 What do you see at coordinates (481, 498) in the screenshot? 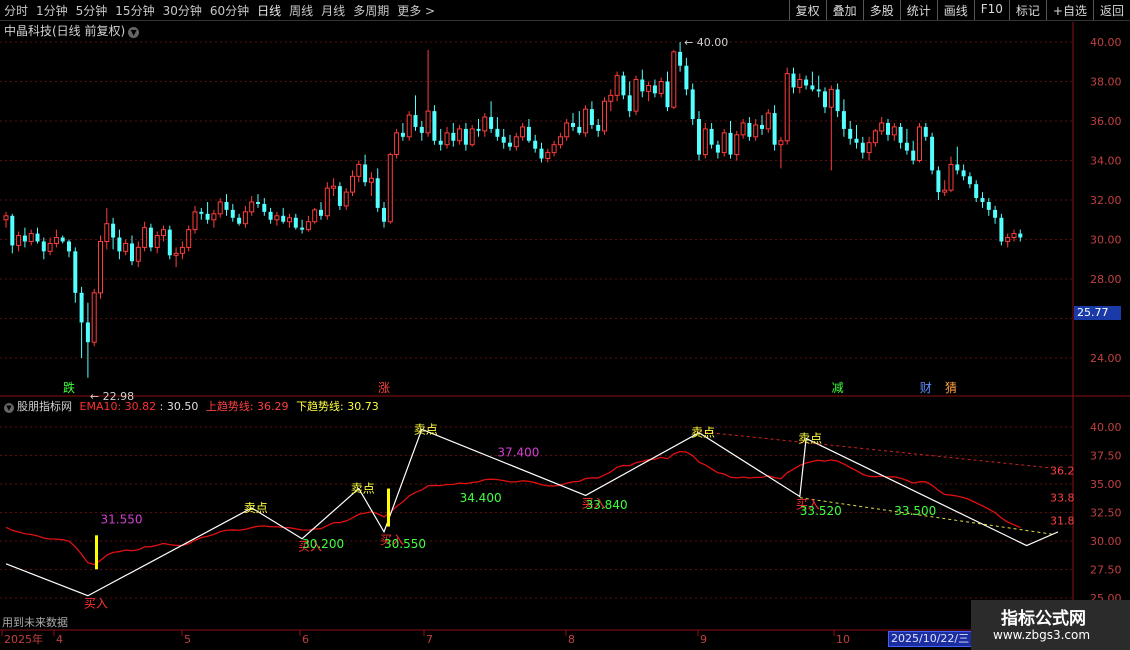
I see `indicator-value-label: 34.400` at bounding box center [481, 498].